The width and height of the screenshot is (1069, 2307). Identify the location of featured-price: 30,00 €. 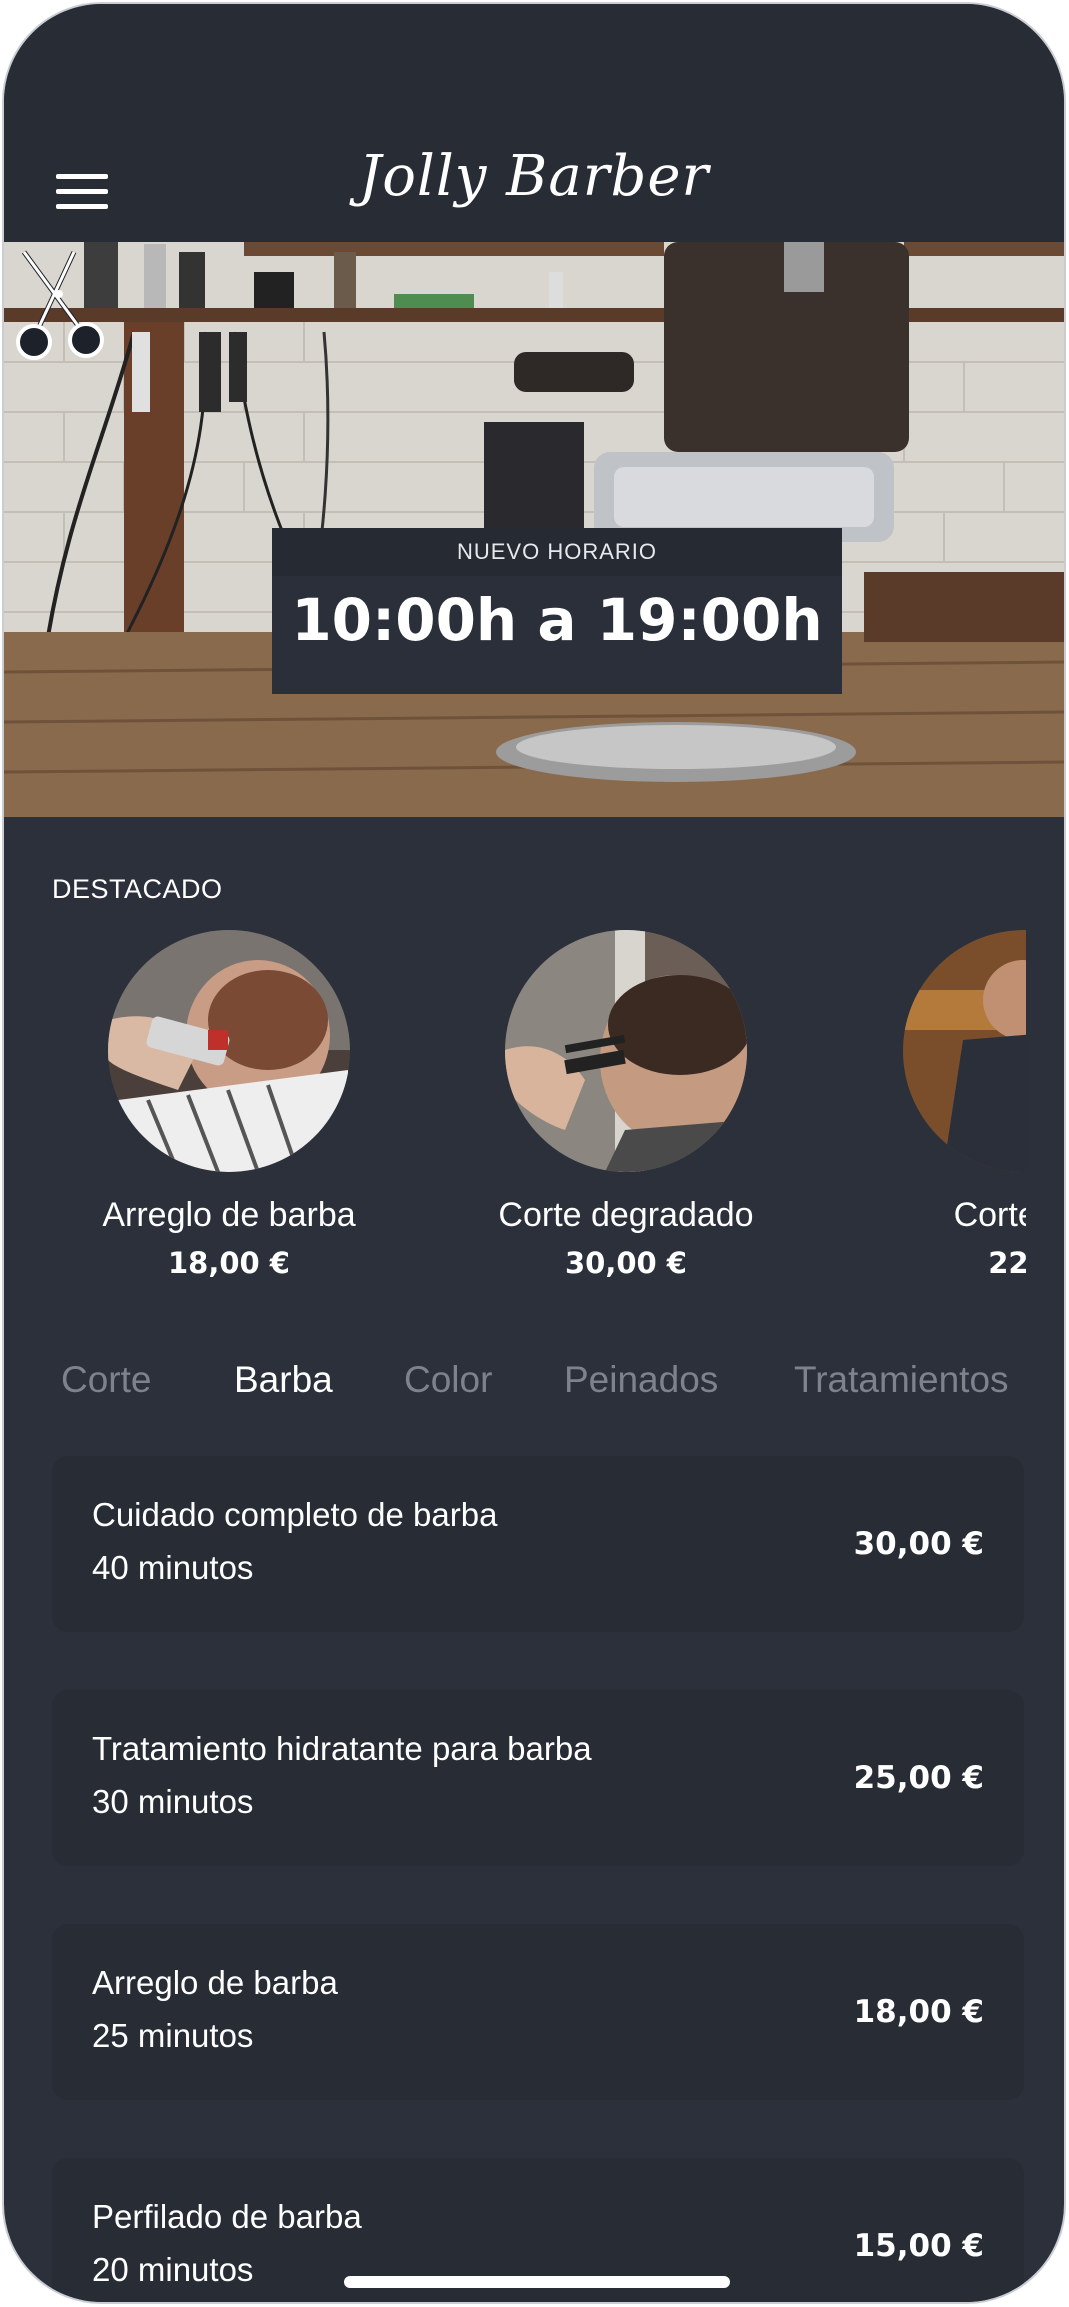
(625, 1263).